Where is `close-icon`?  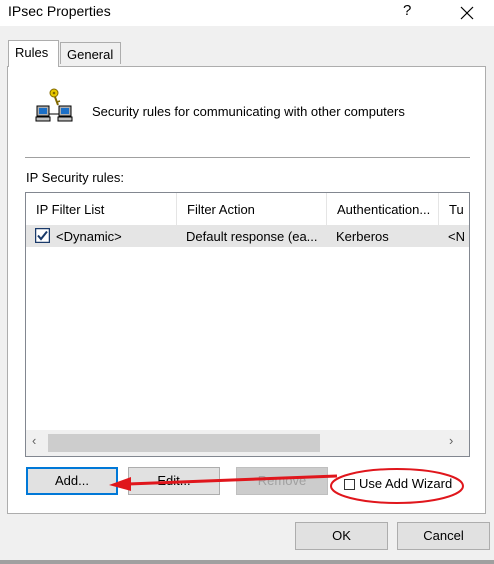 close-icon is located at coordinates (467, 12).